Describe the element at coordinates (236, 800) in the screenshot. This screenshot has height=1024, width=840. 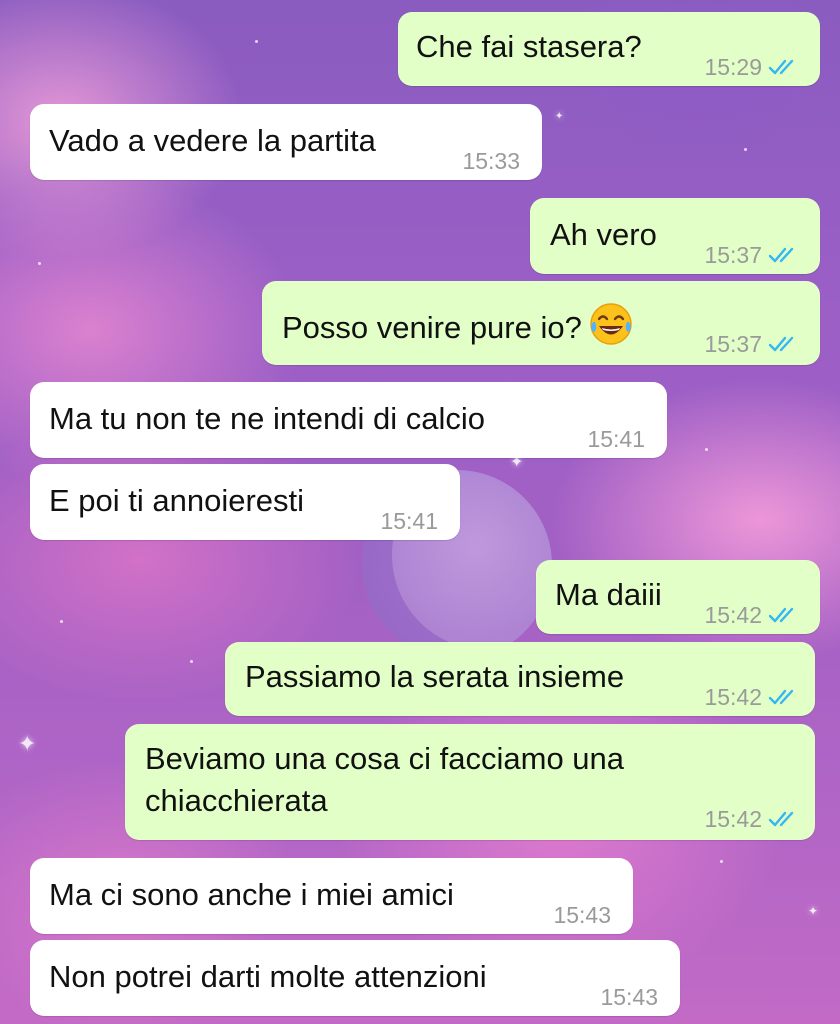
I see `message-text-line-2: chiacchierata` at that location.